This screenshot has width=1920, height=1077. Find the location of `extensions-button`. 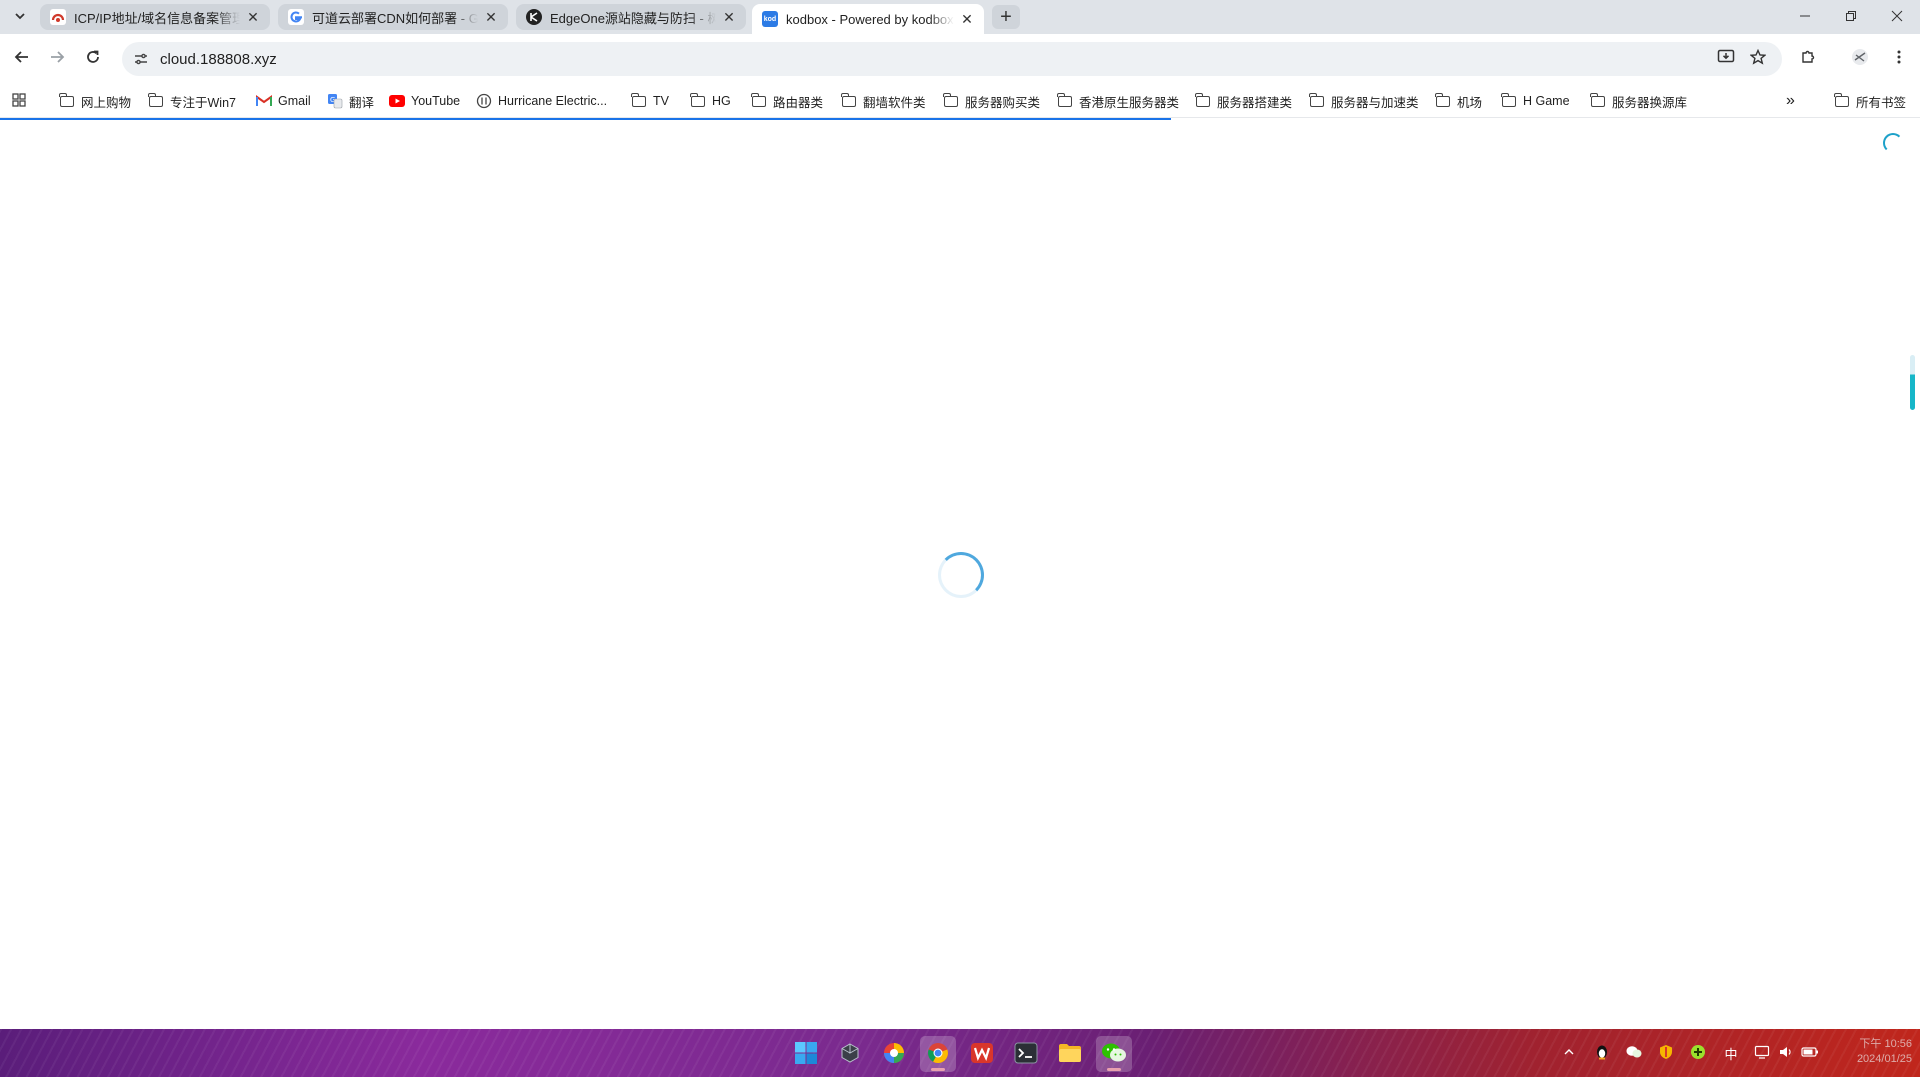

extensions-button is located at coordinates (1808, 59).